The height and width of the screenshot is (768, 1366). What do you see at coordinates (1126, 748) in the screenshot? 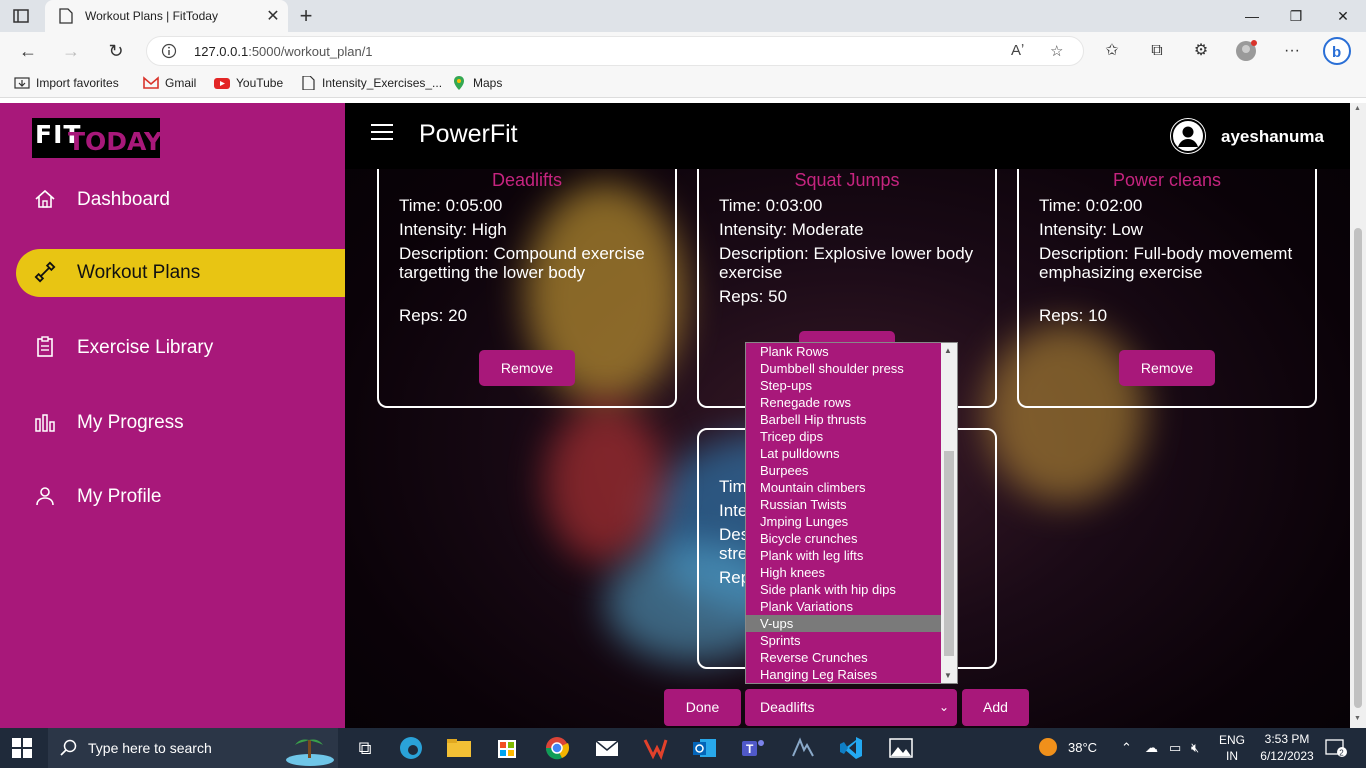
I see `chevron-up-icon: ⌃` at bounding box center [1126, 748].